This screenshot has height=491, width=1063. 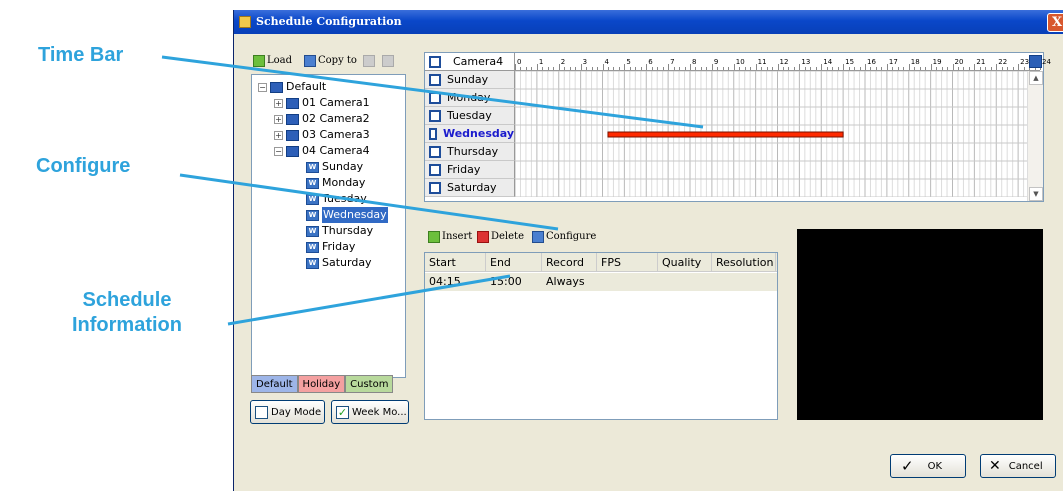 What do you see at coordinates (432, 92) in the screenshot?
I see `time-bar-pointer` at bounding box center [432, 92].